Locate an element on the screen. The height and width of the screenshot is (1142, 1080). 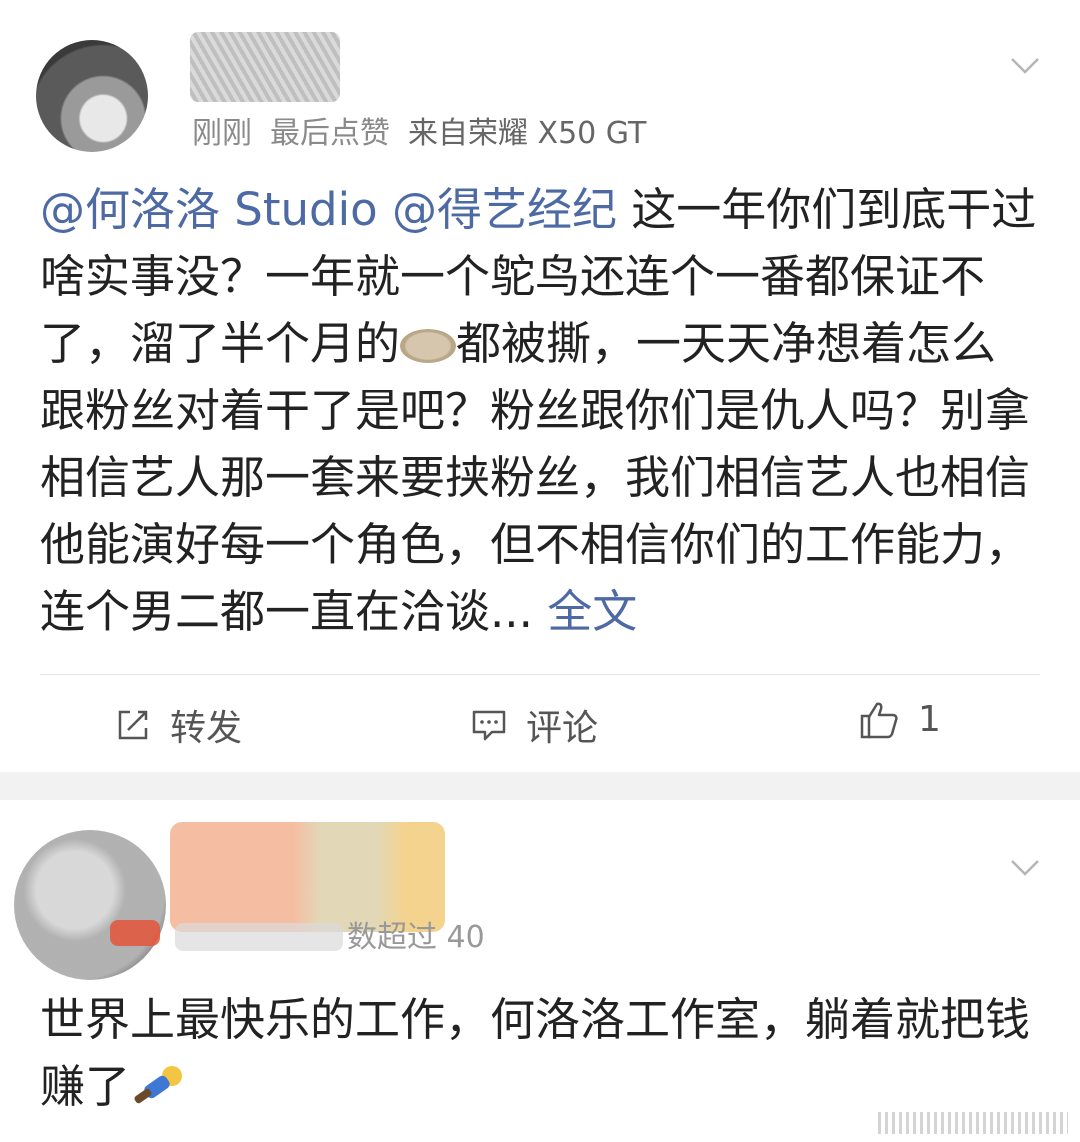
meta-blurred is located at coordinates (259, 937).